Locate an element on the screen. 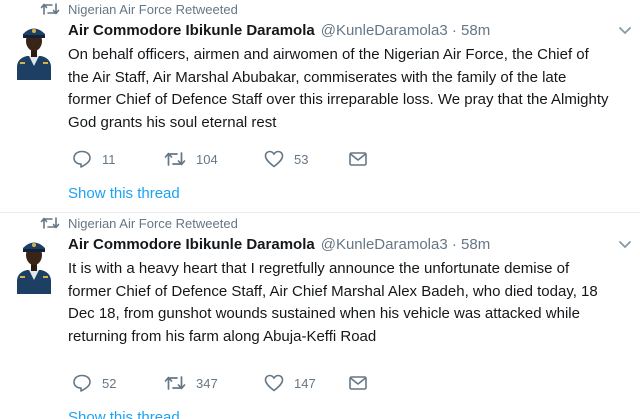 The height and width of the screenshot is (419, 640). tweet-actions: 52 347 147 is located at coordinates (220, 383).